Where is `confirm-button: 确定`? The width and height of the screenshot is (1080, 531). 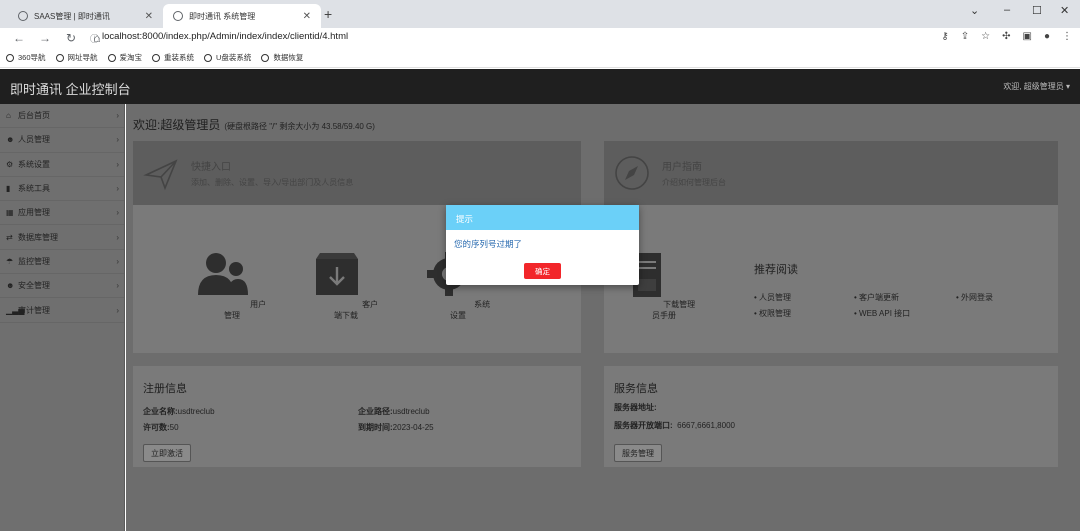
confirm-button: 确定 is located at coordinates (542, 271).